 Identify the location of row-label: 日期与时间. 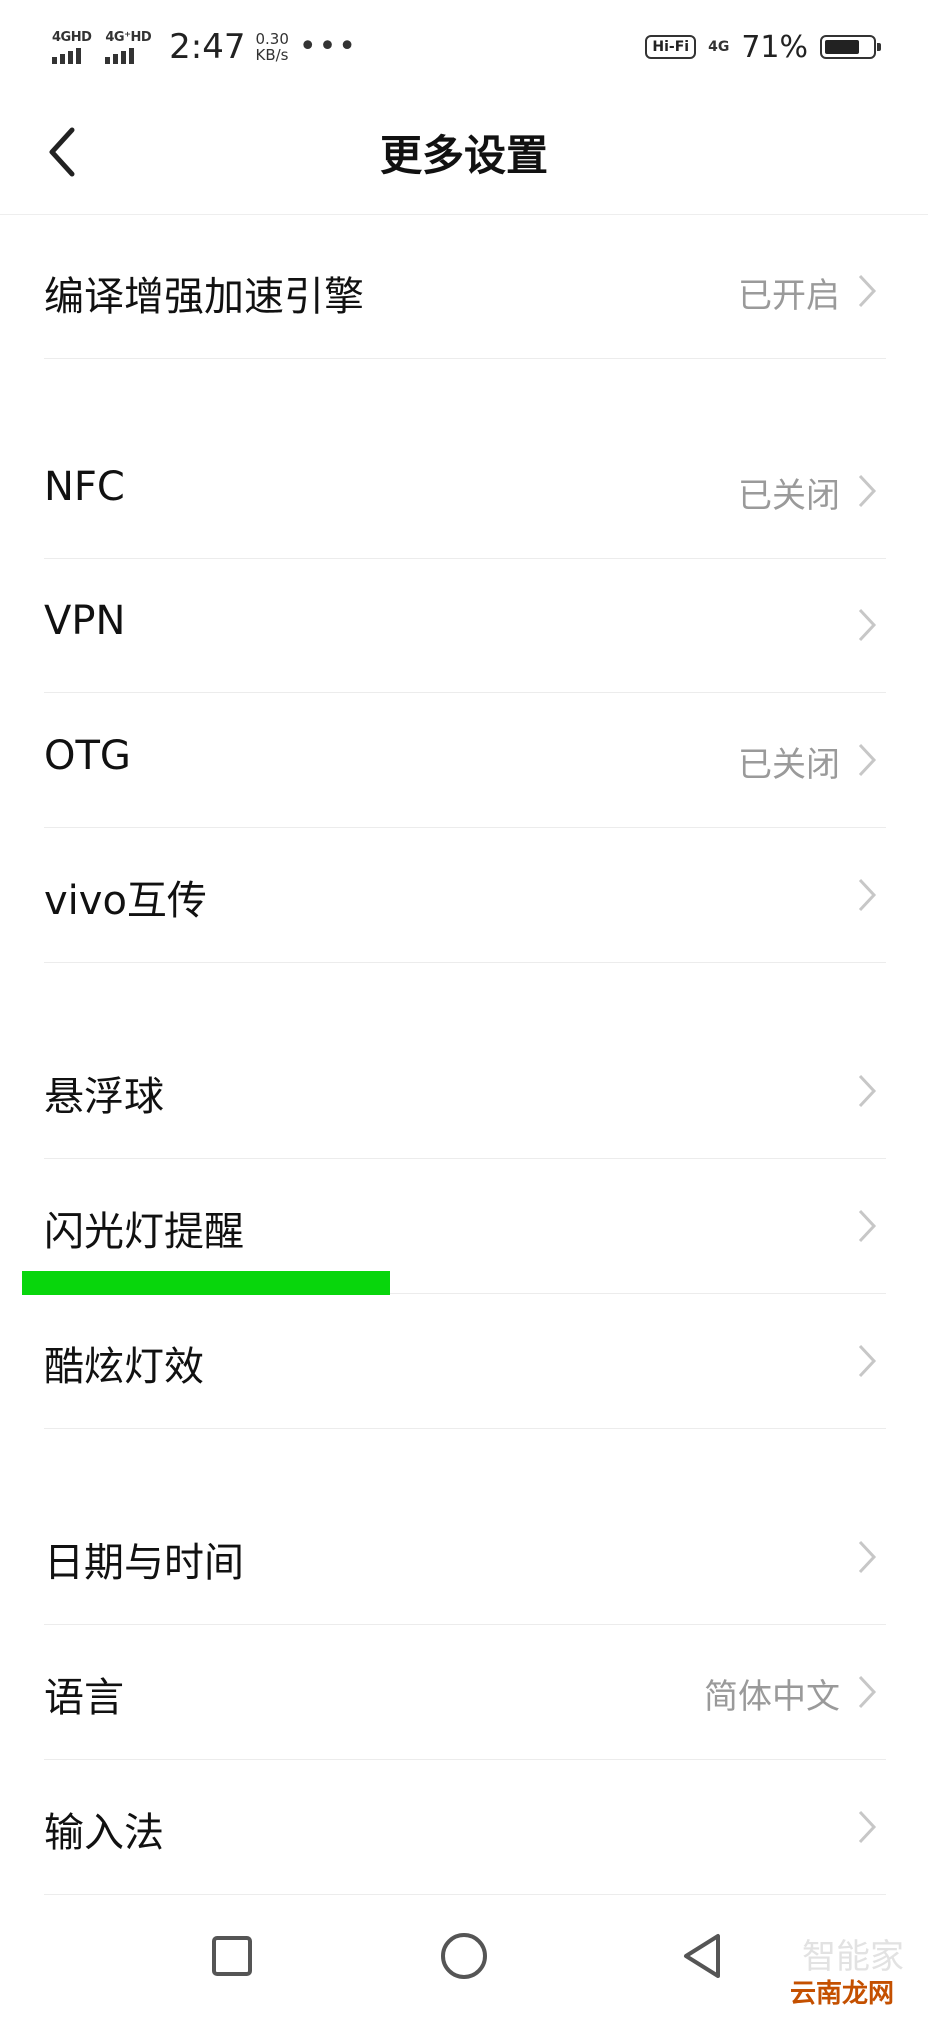
(144, 1563).